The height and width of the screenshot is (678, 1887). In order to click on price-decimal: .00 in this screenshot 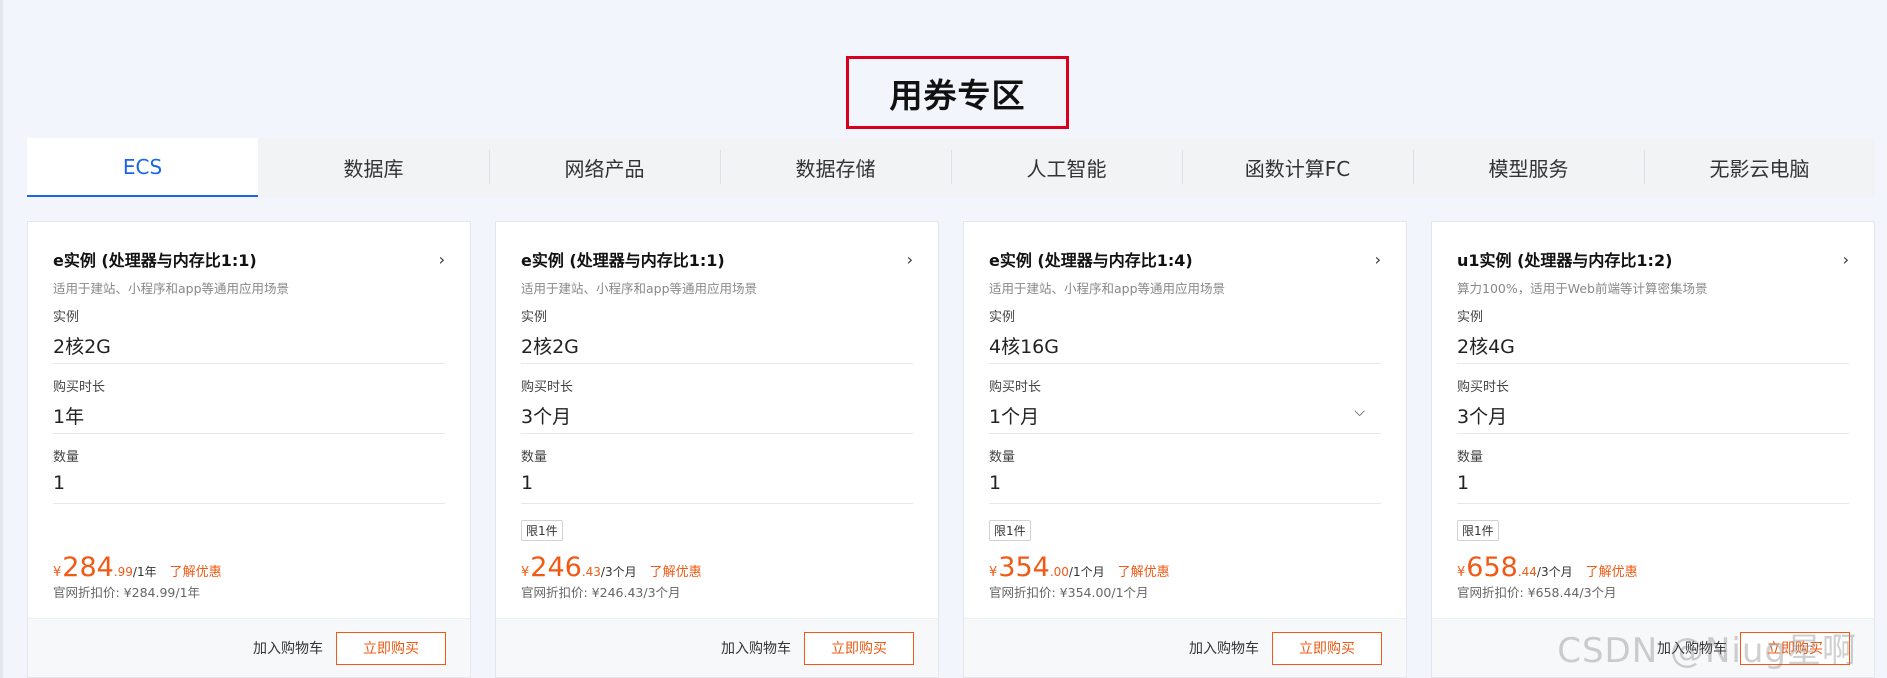, I will do `click(1059, 572)`.